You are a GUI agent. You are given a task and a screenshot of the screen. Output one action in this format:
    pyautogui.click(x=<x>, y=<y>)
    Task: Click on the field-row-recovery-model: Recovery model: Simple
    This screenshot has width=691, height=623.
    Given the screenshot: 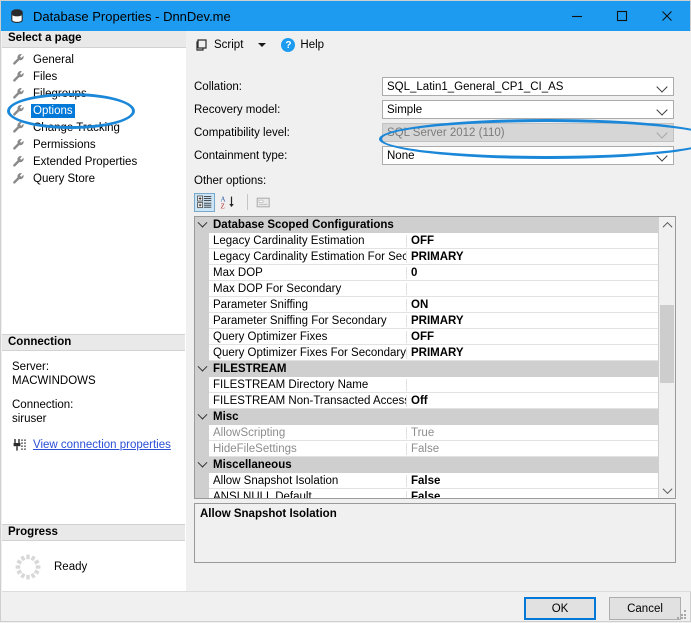 What is the action you would take?
    pyautogui.click(x=442, y=109)
    